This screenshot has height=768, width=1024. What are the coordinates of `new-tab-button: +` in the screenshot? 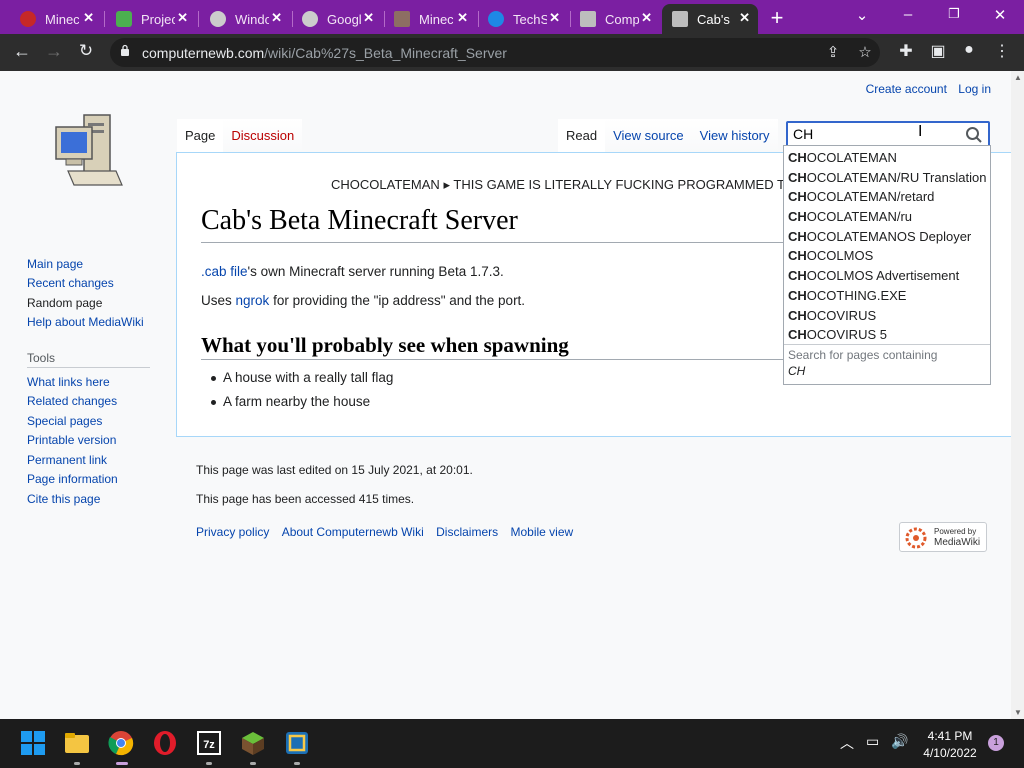 It's located at (777, 18).